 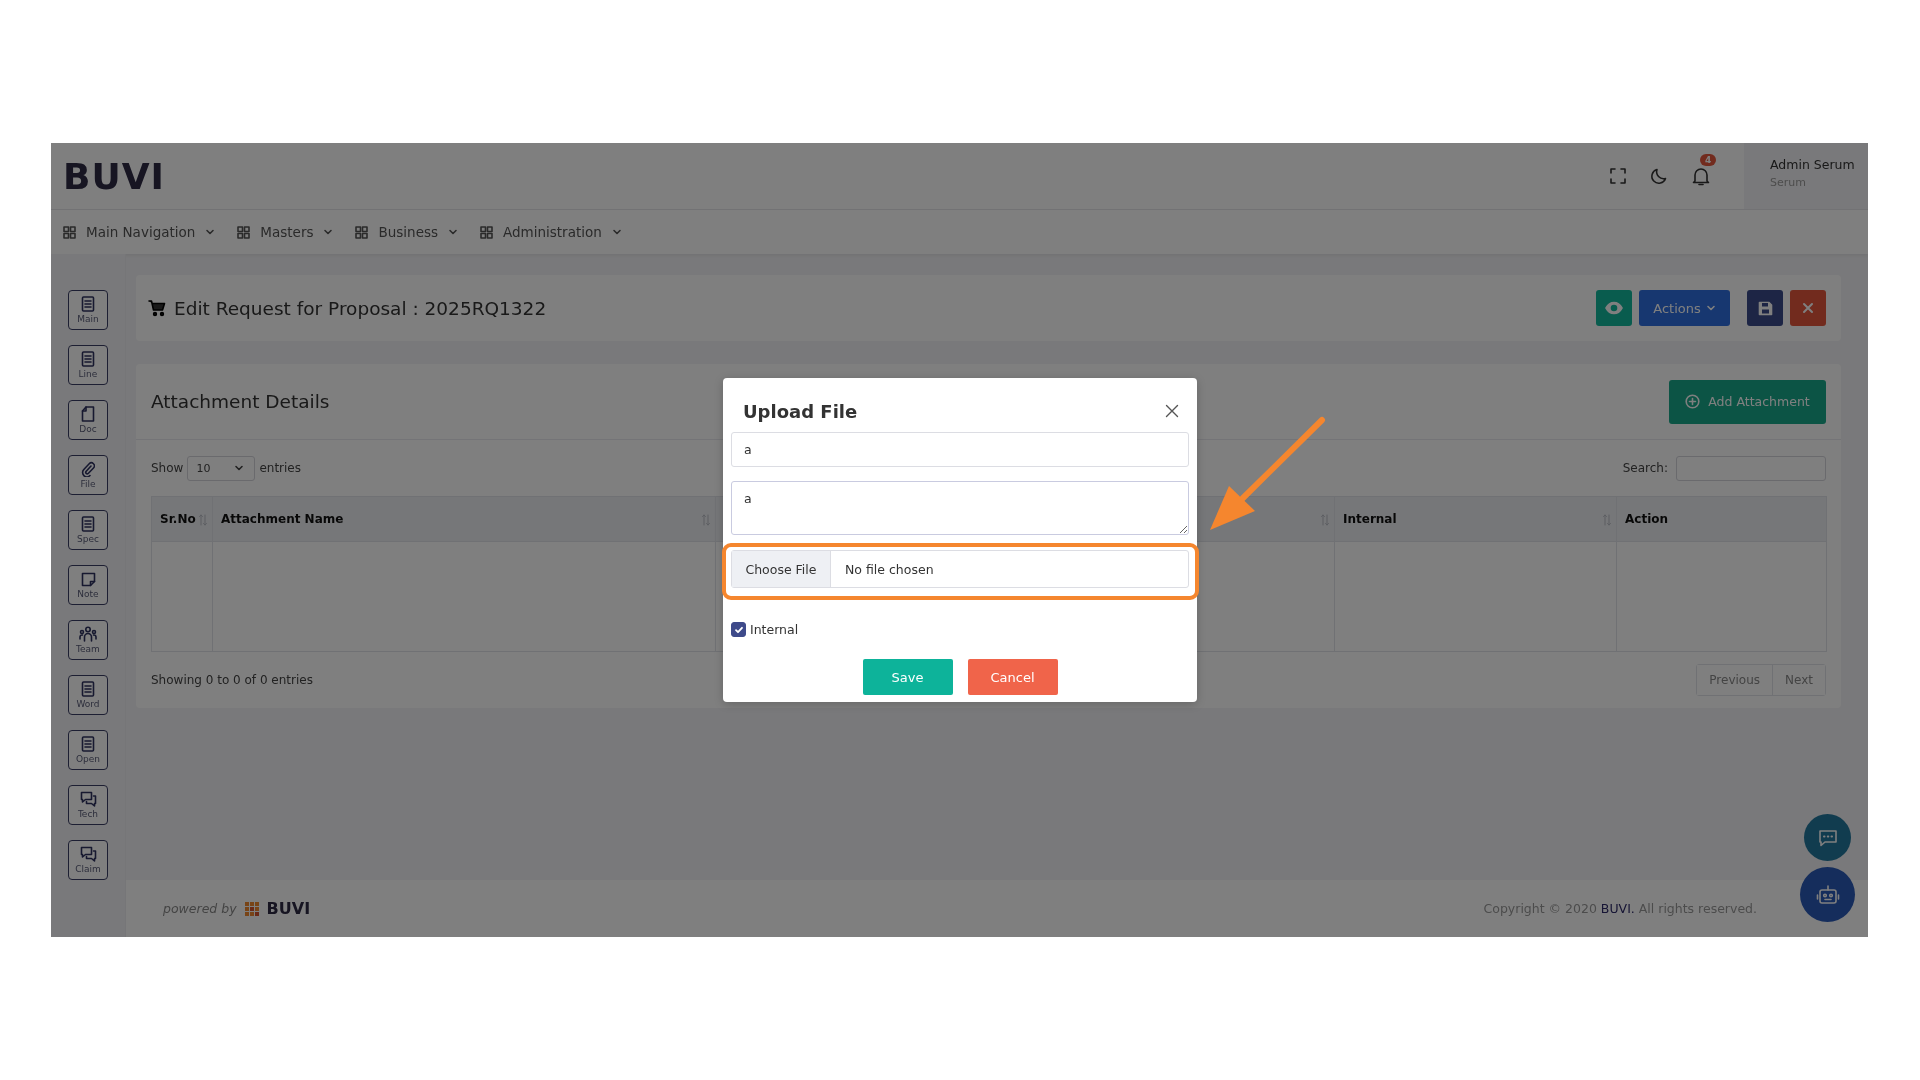 I want to click on sidebar-button: Main, so click(x=88, y=310).